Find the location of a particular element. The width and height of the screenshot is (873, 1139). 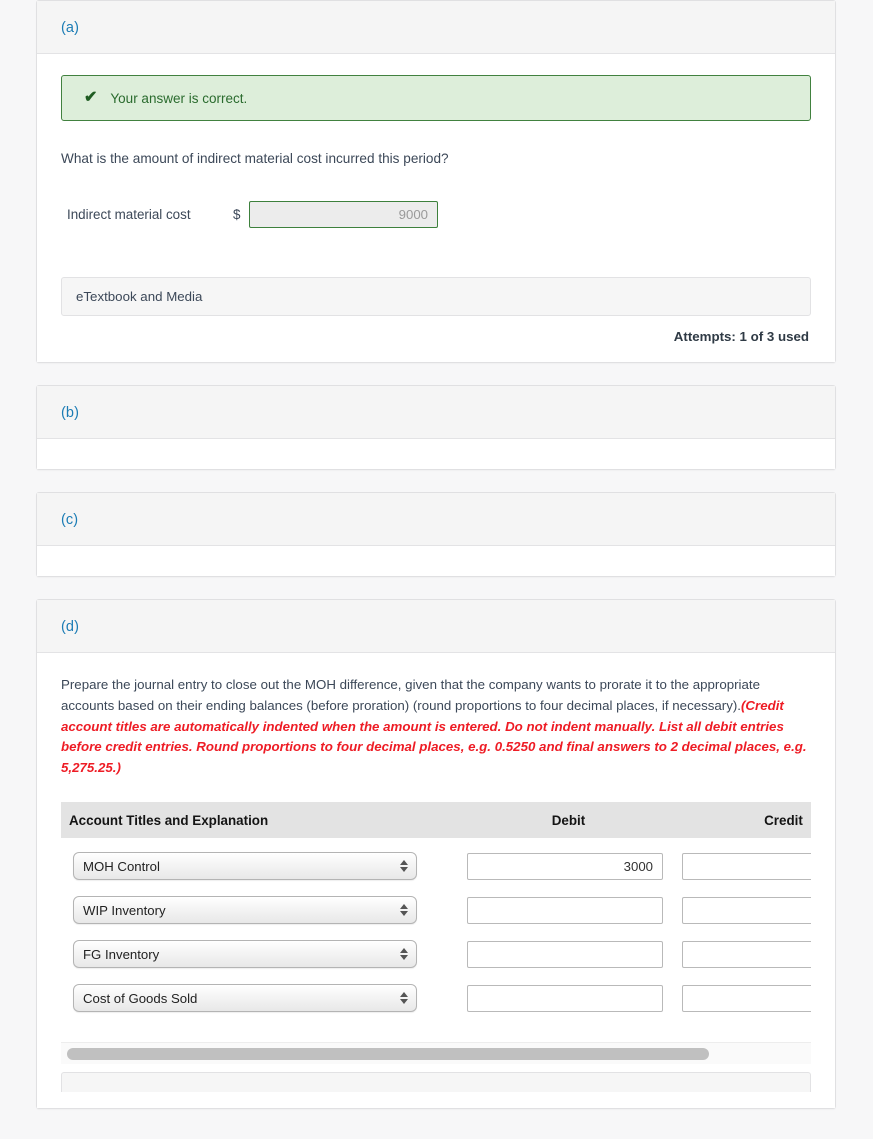

part-c-header: (c) is located at coordinates (436, 520).